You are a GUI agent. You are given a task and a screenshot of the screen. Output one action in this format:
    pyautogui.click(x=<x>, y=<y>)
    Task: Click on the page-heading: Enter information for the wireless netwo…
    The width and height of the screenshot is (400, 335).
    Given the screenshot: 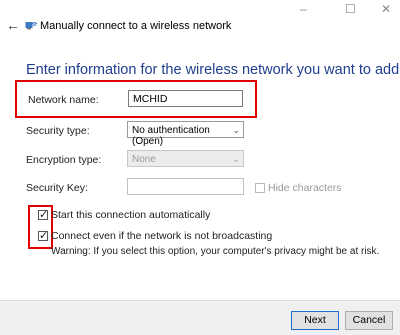 What is the action you would take?
    pyautogui.click(x=213, y=70)
    